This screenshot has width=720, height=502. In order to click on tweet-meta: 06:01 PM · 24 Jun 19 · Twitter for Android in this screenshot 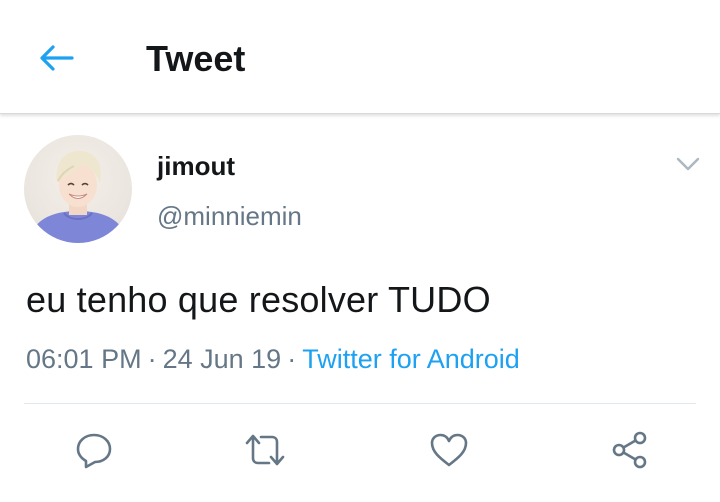, I will do `click(273, 359)`.